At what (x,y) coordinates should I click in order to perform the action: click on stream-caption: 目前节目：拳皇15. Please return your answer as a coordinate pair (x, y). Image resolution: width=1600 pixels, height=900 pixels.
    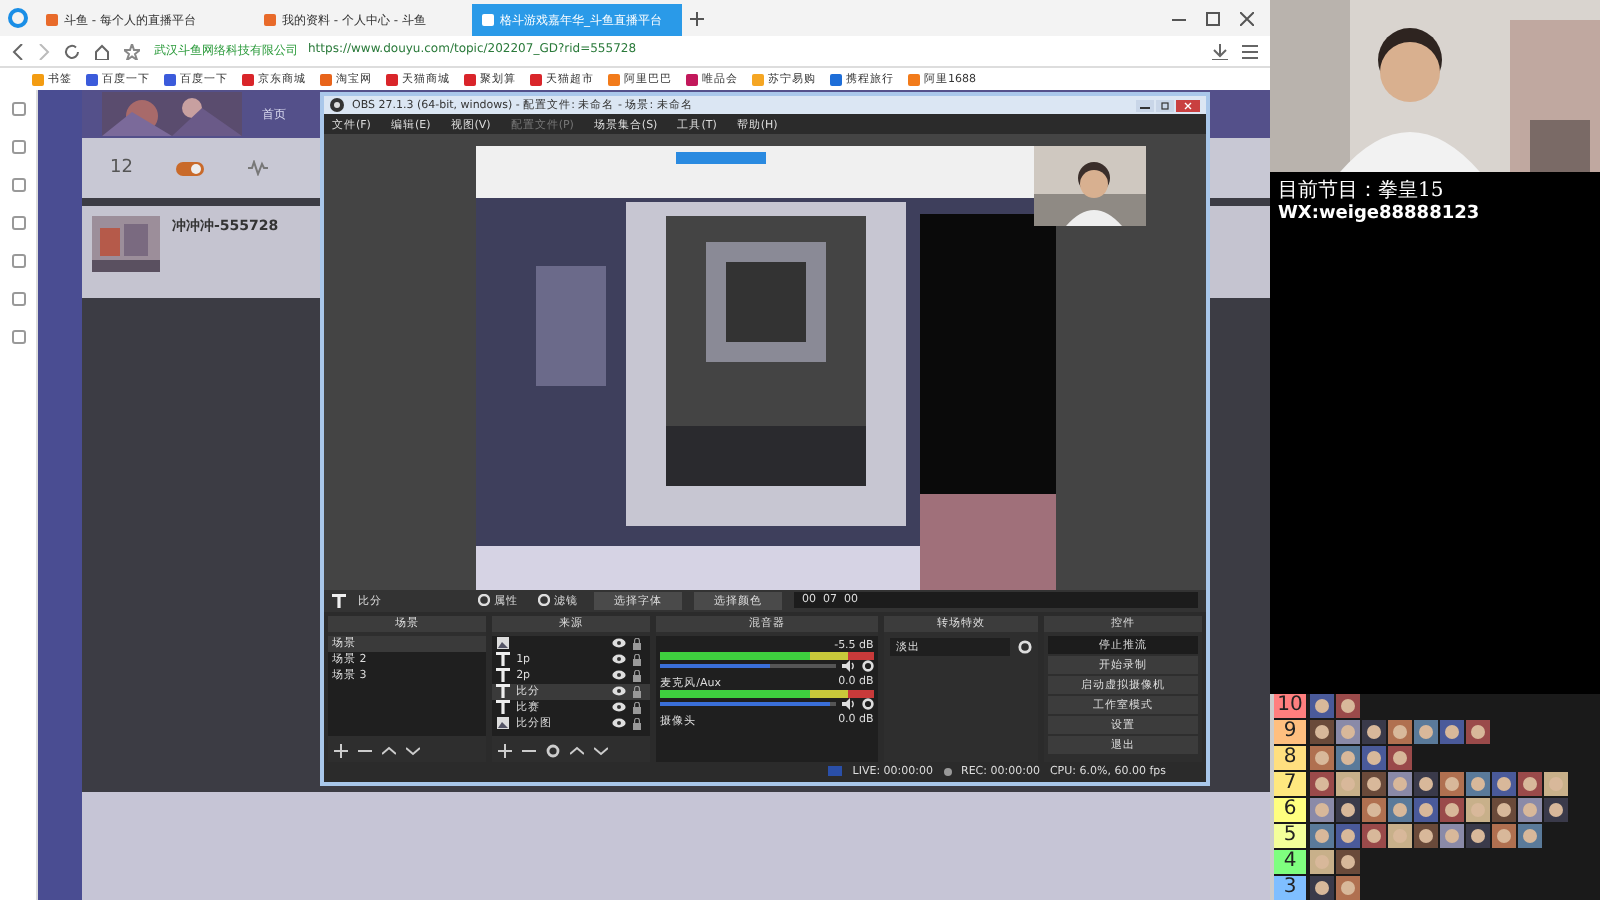
    Looking at the image, I should click on (1361, 190).